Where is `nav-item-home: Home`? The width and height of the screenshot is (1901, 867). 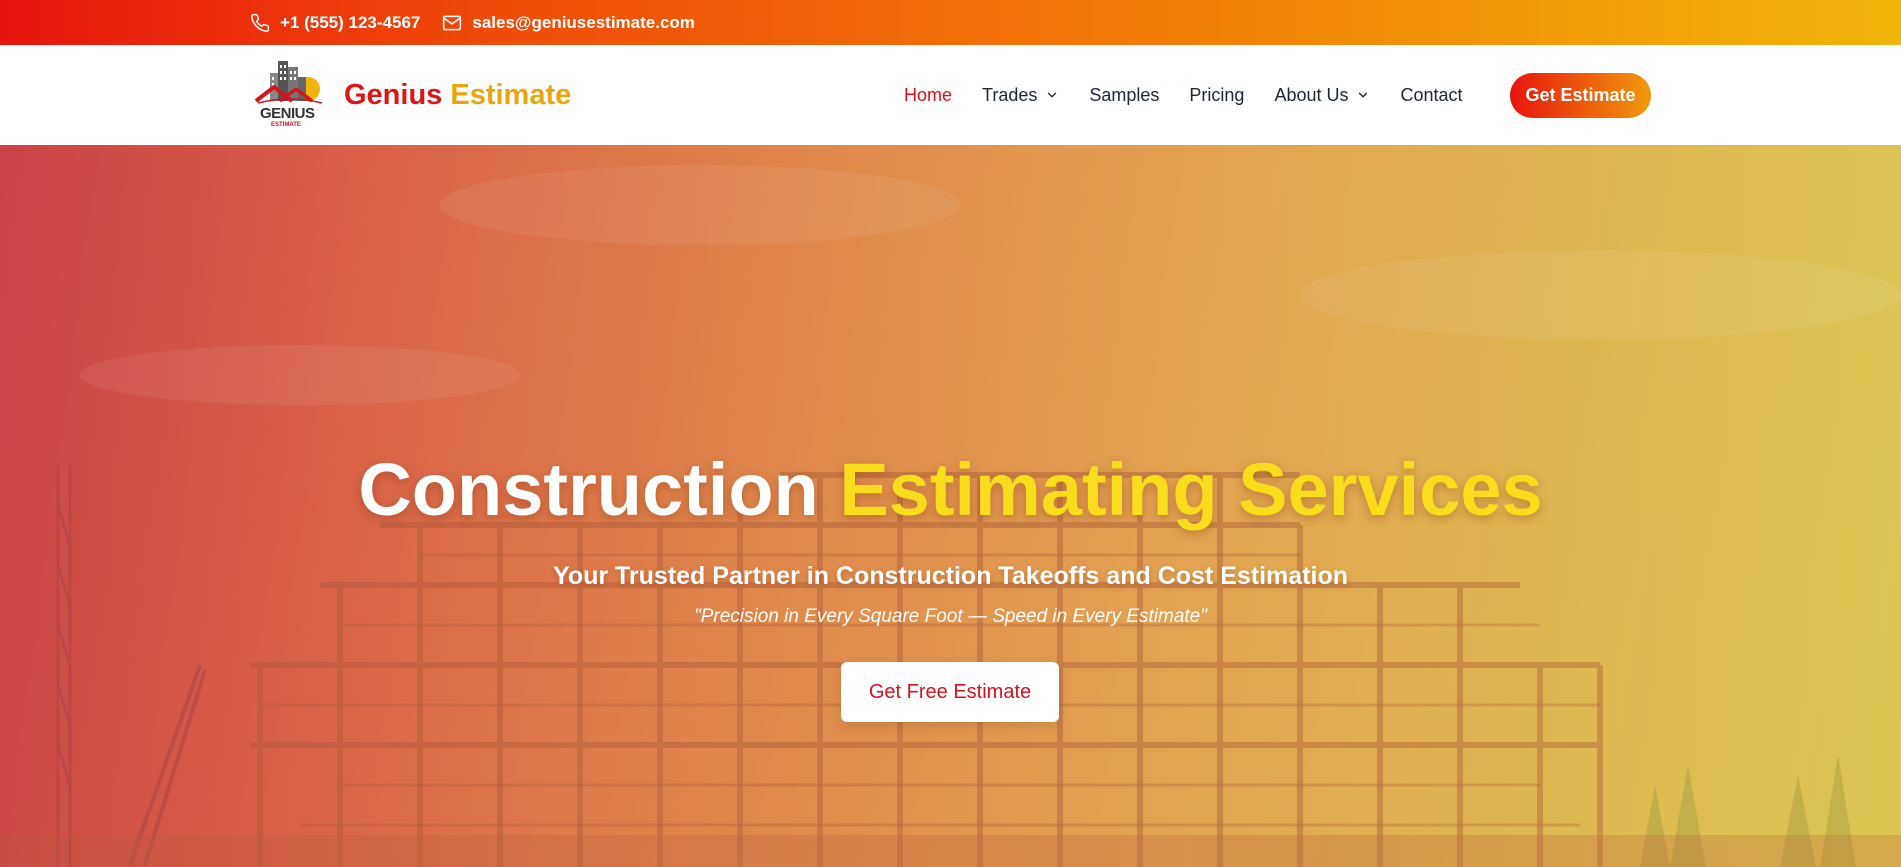
nav-item-home: Home is located at coordinates (928, 95).